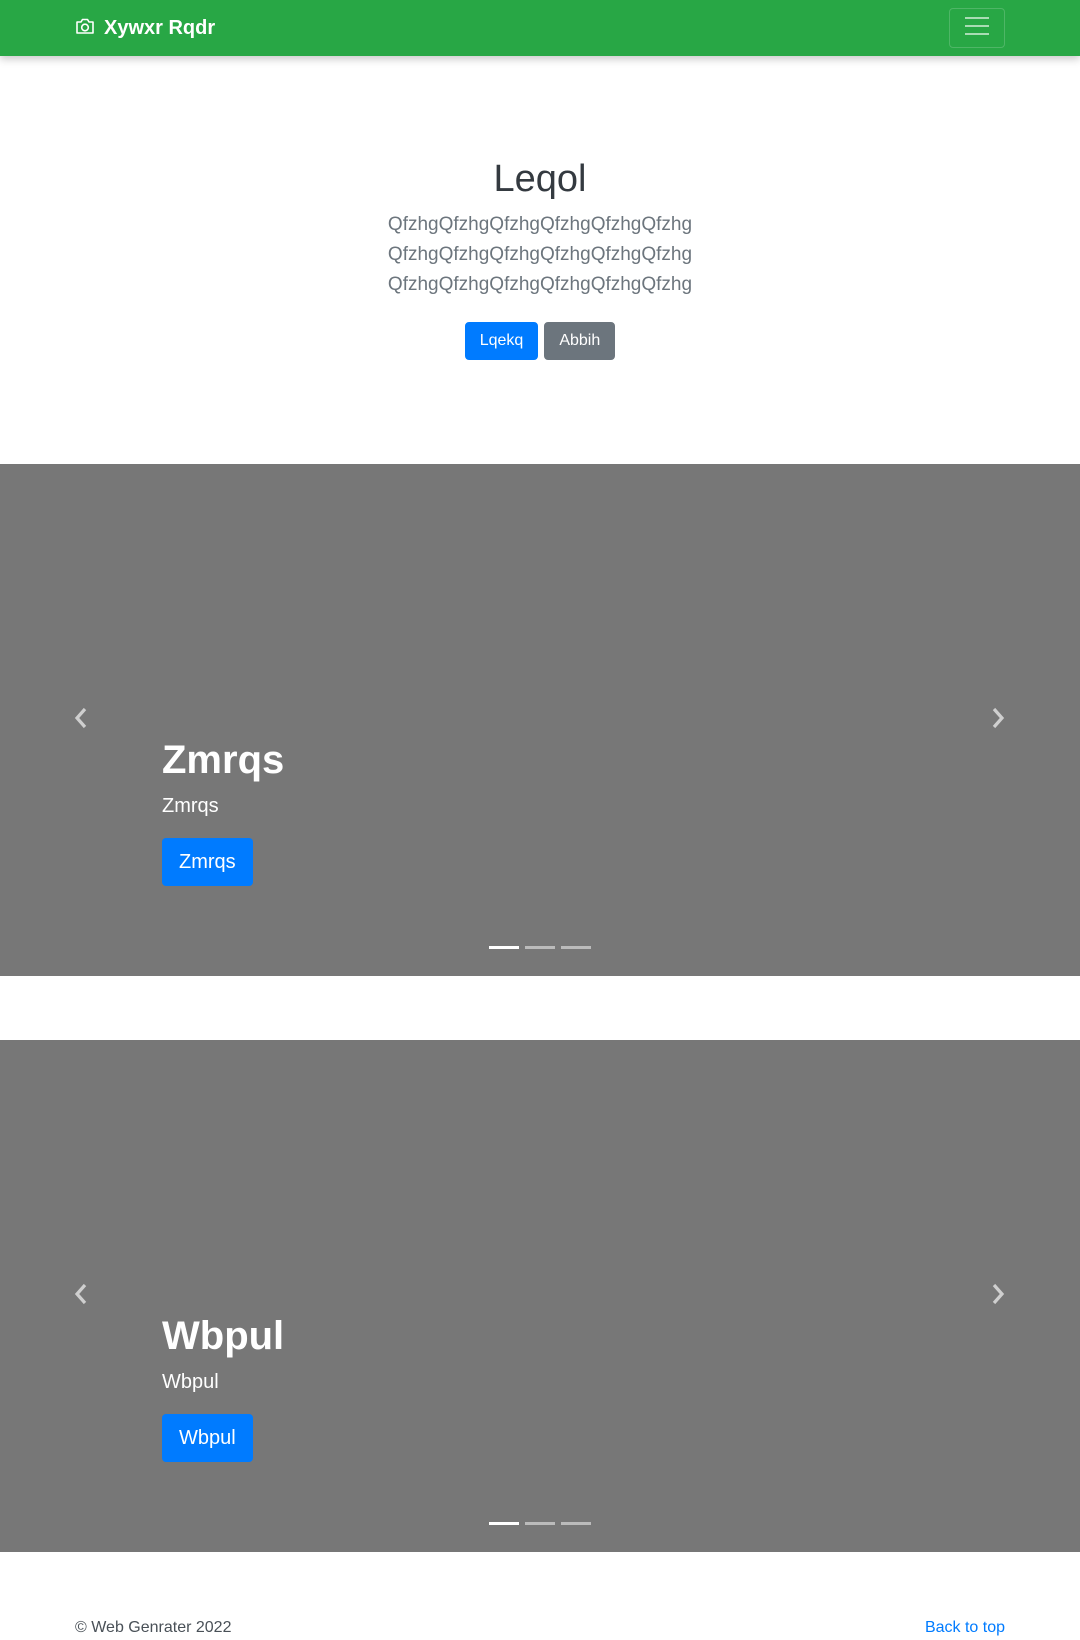  Describe the element at coordinates (540, 28) in the screenshot. I see `navbar: Xywxr Rqdr` at that location.